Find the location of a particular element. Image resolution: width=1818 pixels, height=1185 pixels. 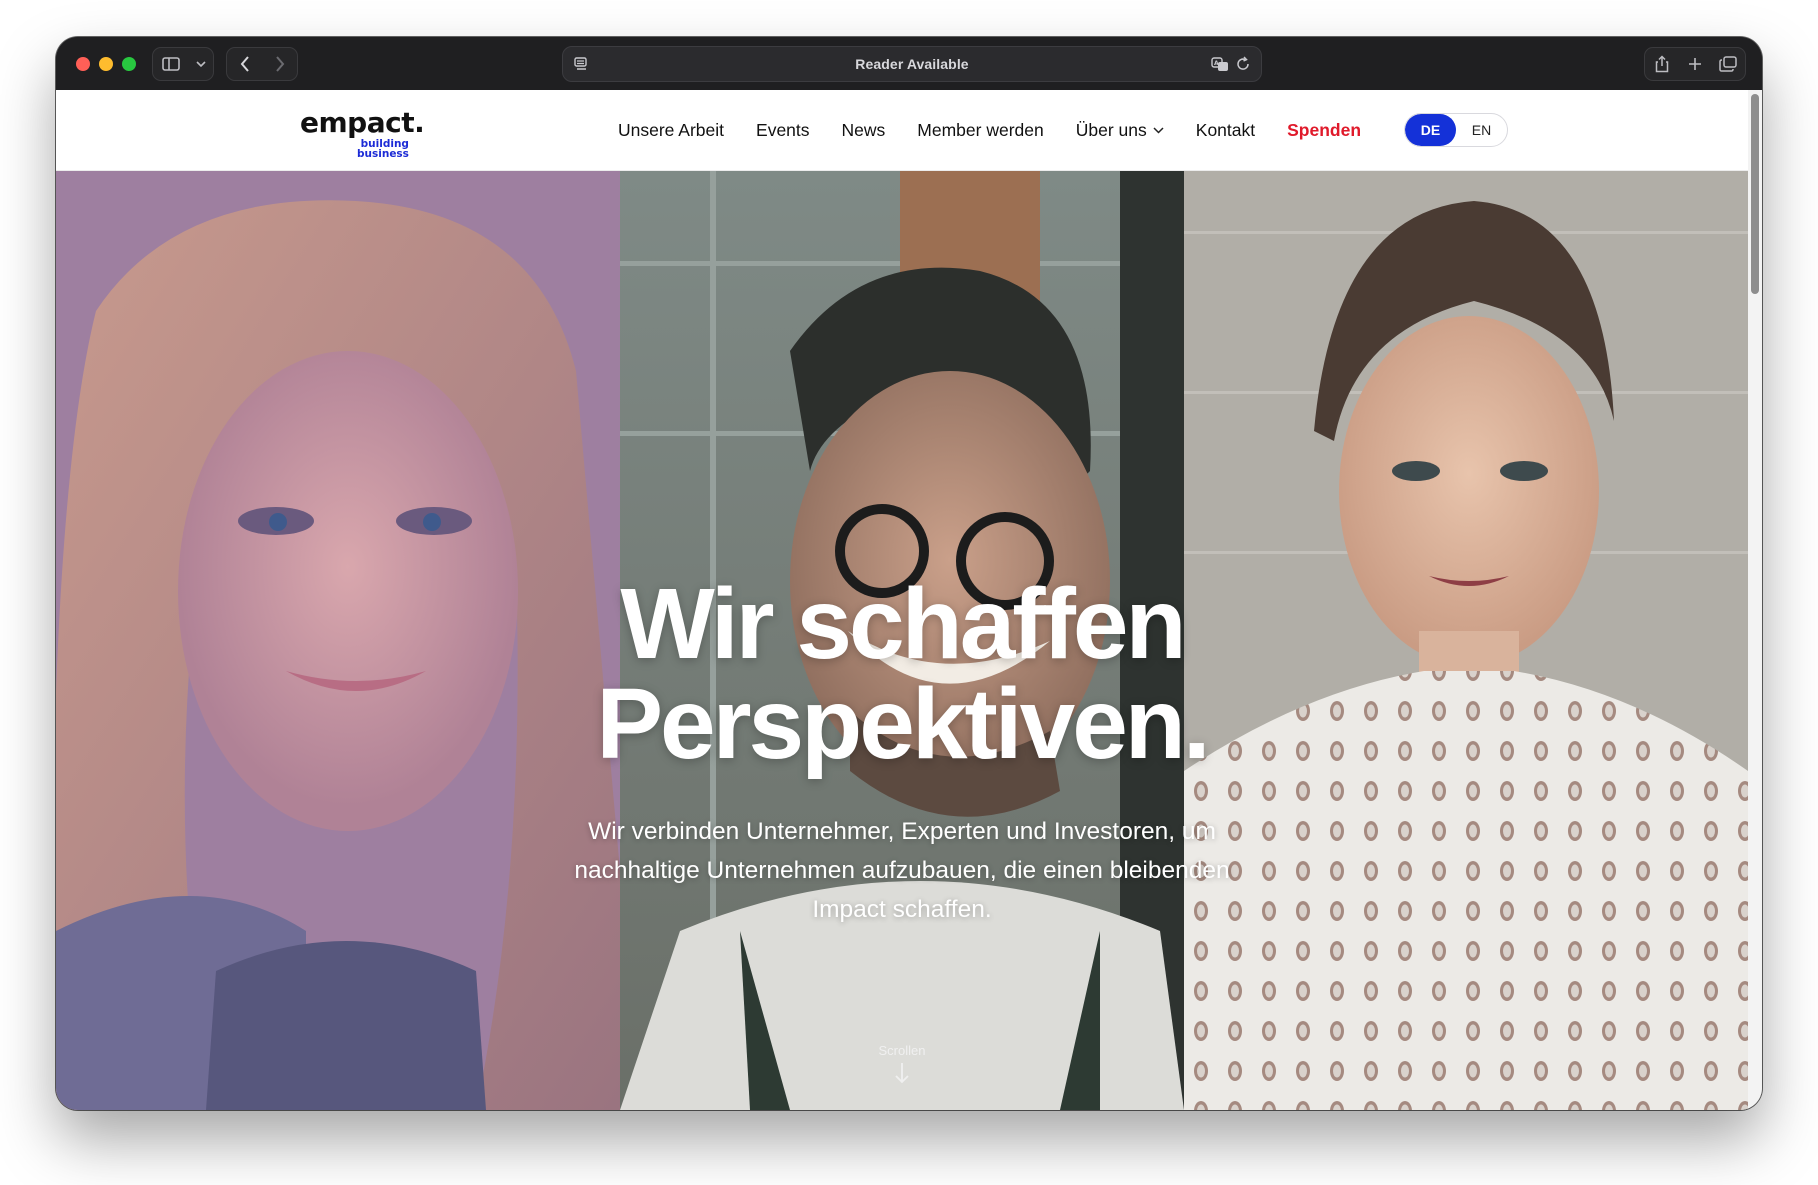

hero-headline-line1: Wir schaffen is located at coordinates (903, 624).